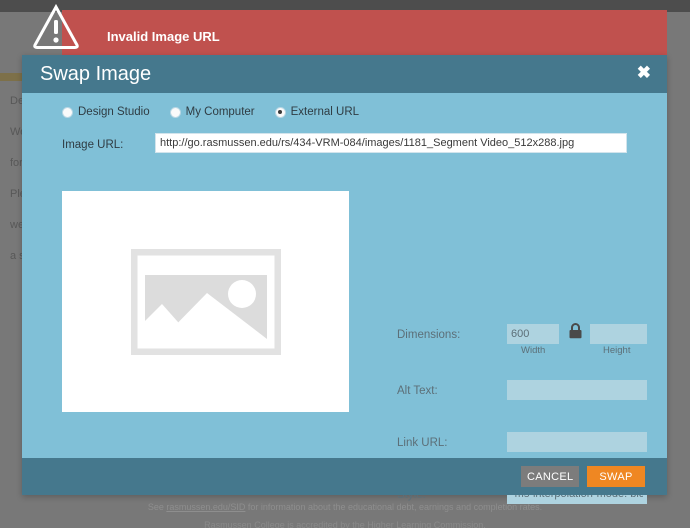 The width and height of the screenshot is (690, 528). I want to click on radio-my-computer: My Computer, so click(212, 112).